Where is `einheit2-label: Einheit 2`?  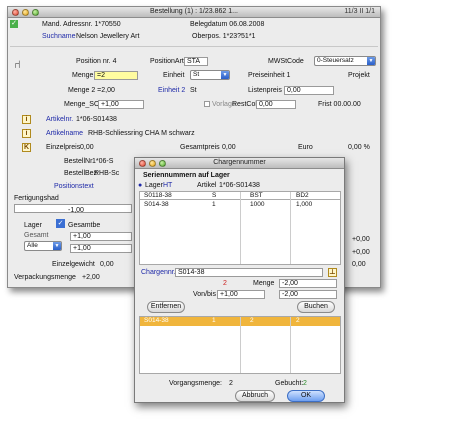 einheit2-label: Einheit 2 is located at coordinates (172, 90).